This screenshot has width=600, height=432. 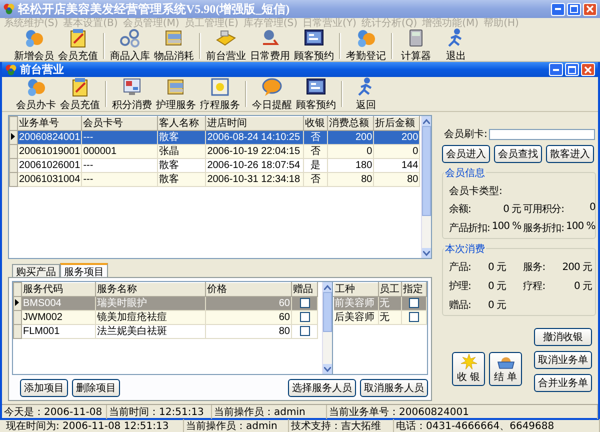 What do you see at coordinates (460, 305) in the screenshot?
I see `field-label: 赠品:` at bounding box center [460, 305].